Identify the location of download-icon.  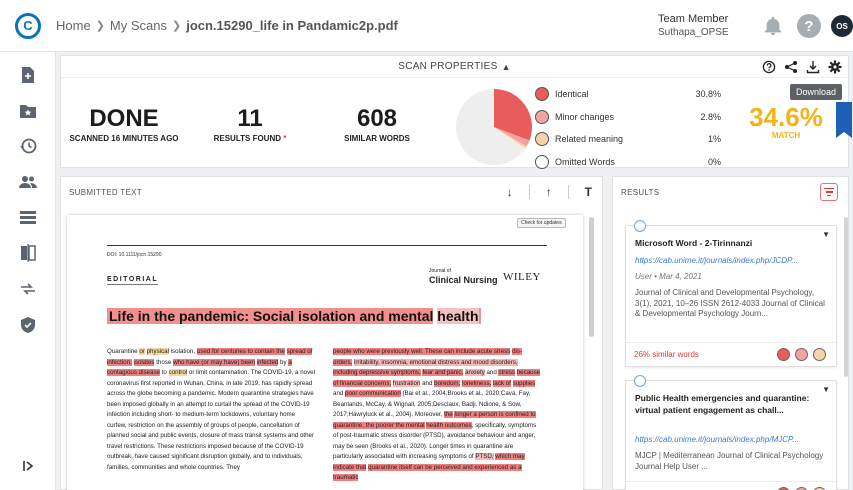
(813, 67).